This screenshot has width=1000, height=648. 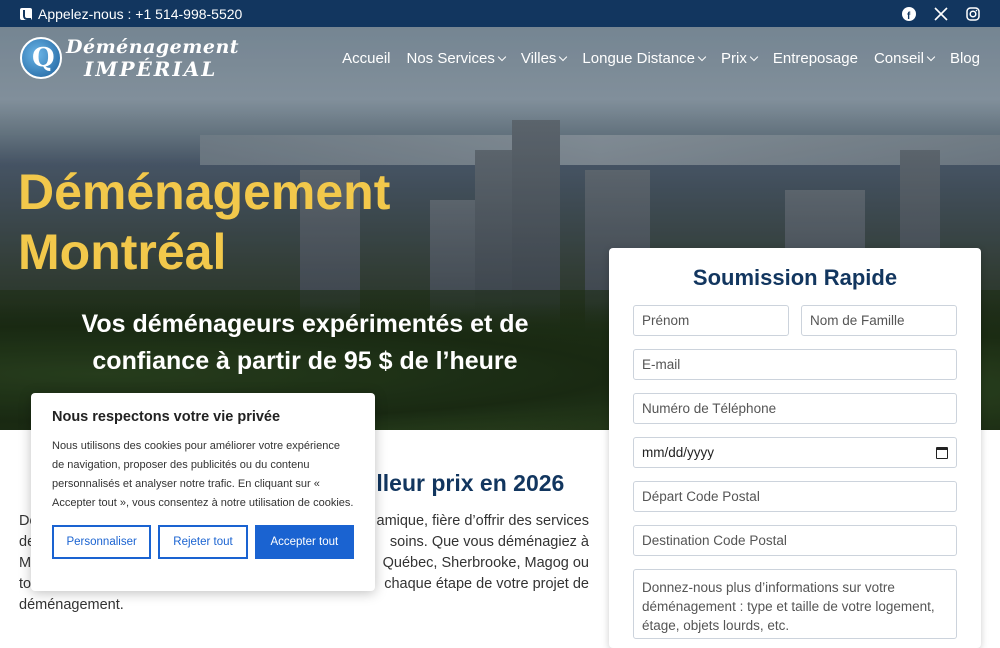 I want to click on section-title: illeur prix en 2026, so click(x=467, y=483).